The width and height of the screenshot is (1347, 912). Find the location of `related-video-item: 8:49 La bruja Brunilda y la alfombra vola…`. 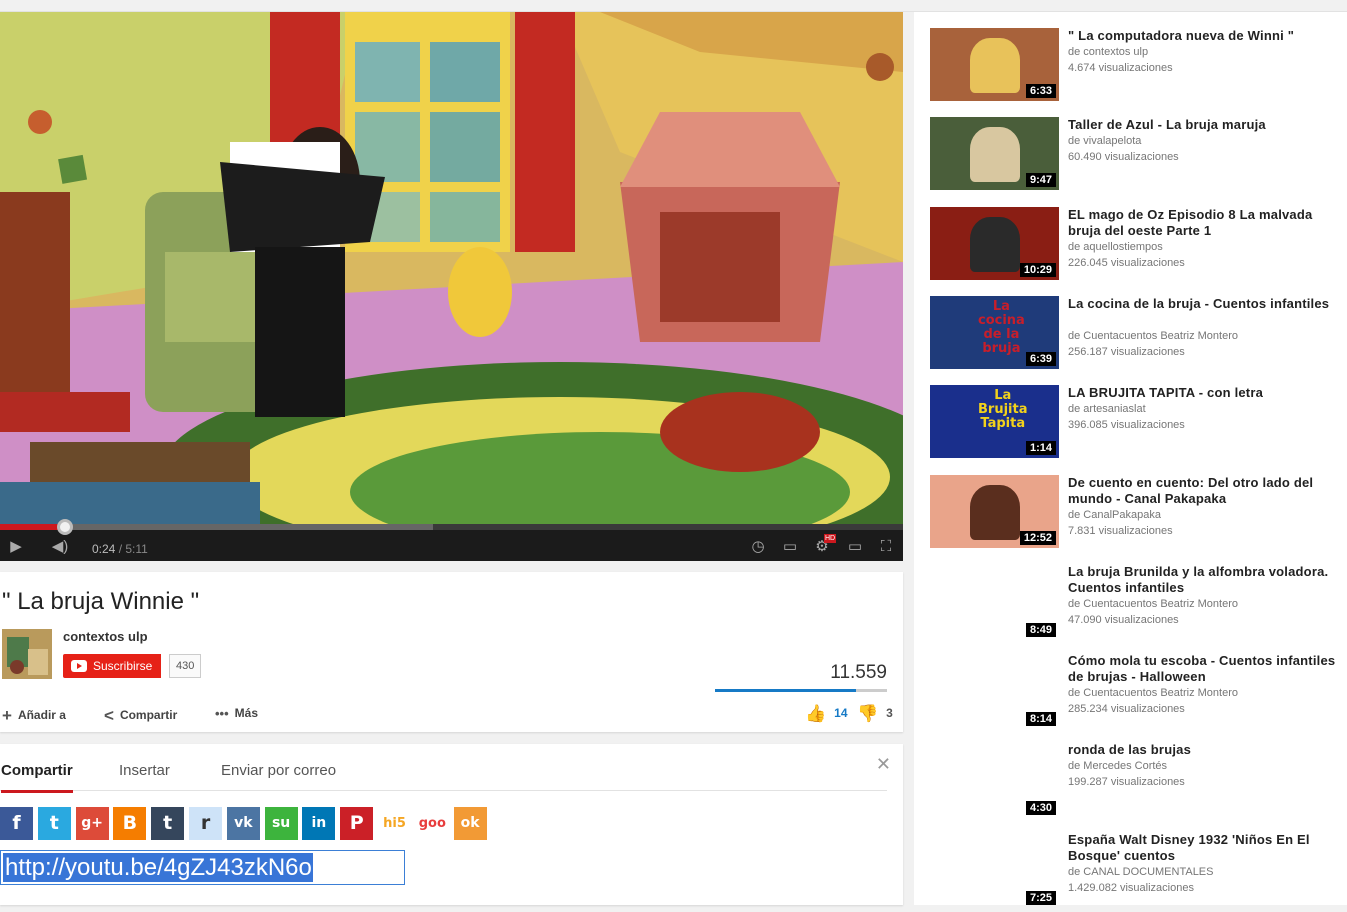

related-video-item: 8:49 La bruja Brunilda y la alfombra vola… is located at coordinates (1135, 604).